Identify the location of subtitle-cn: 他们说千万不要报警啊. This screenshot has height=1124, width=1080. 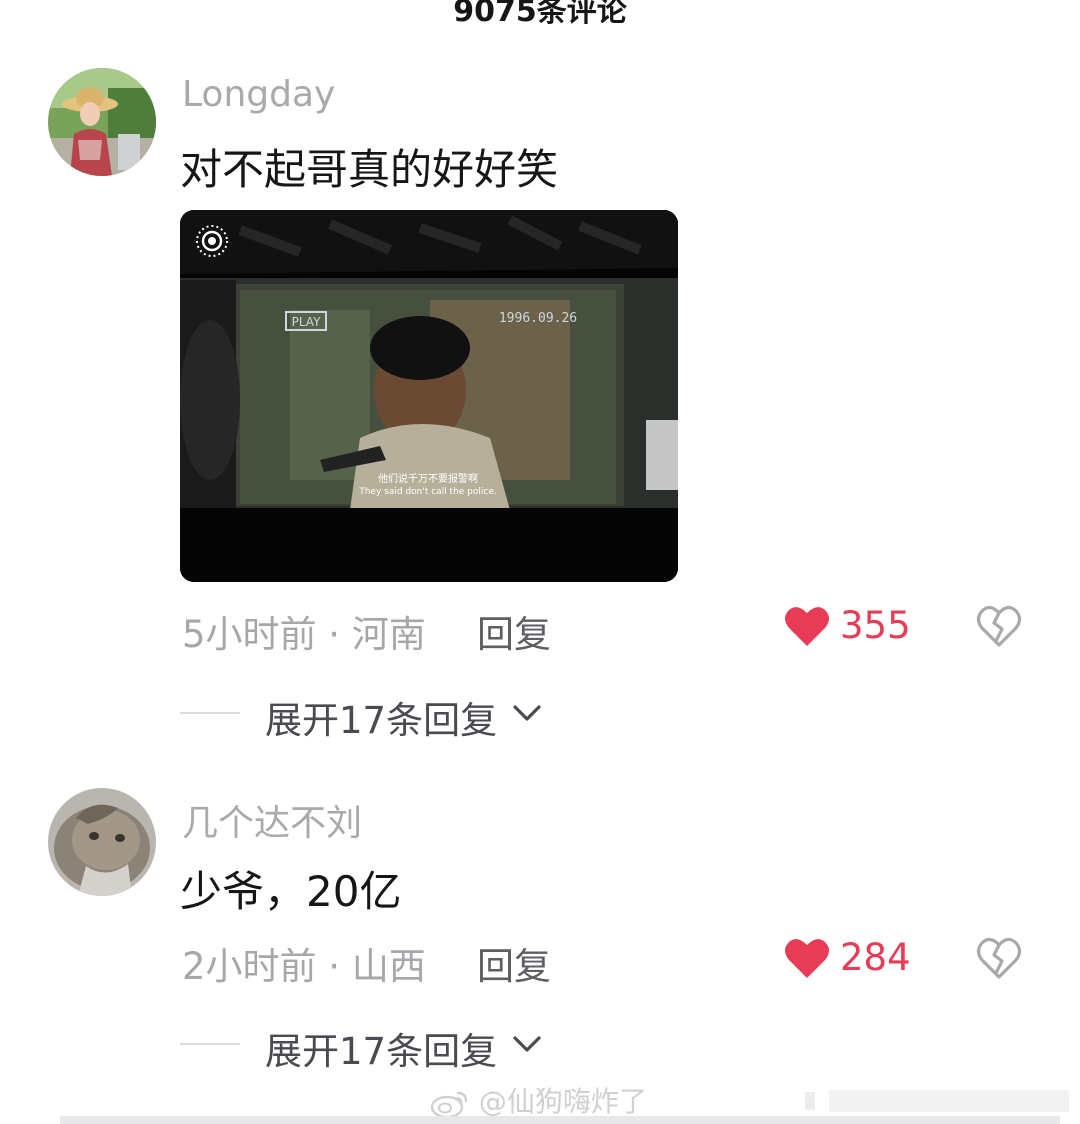
(428, 478).